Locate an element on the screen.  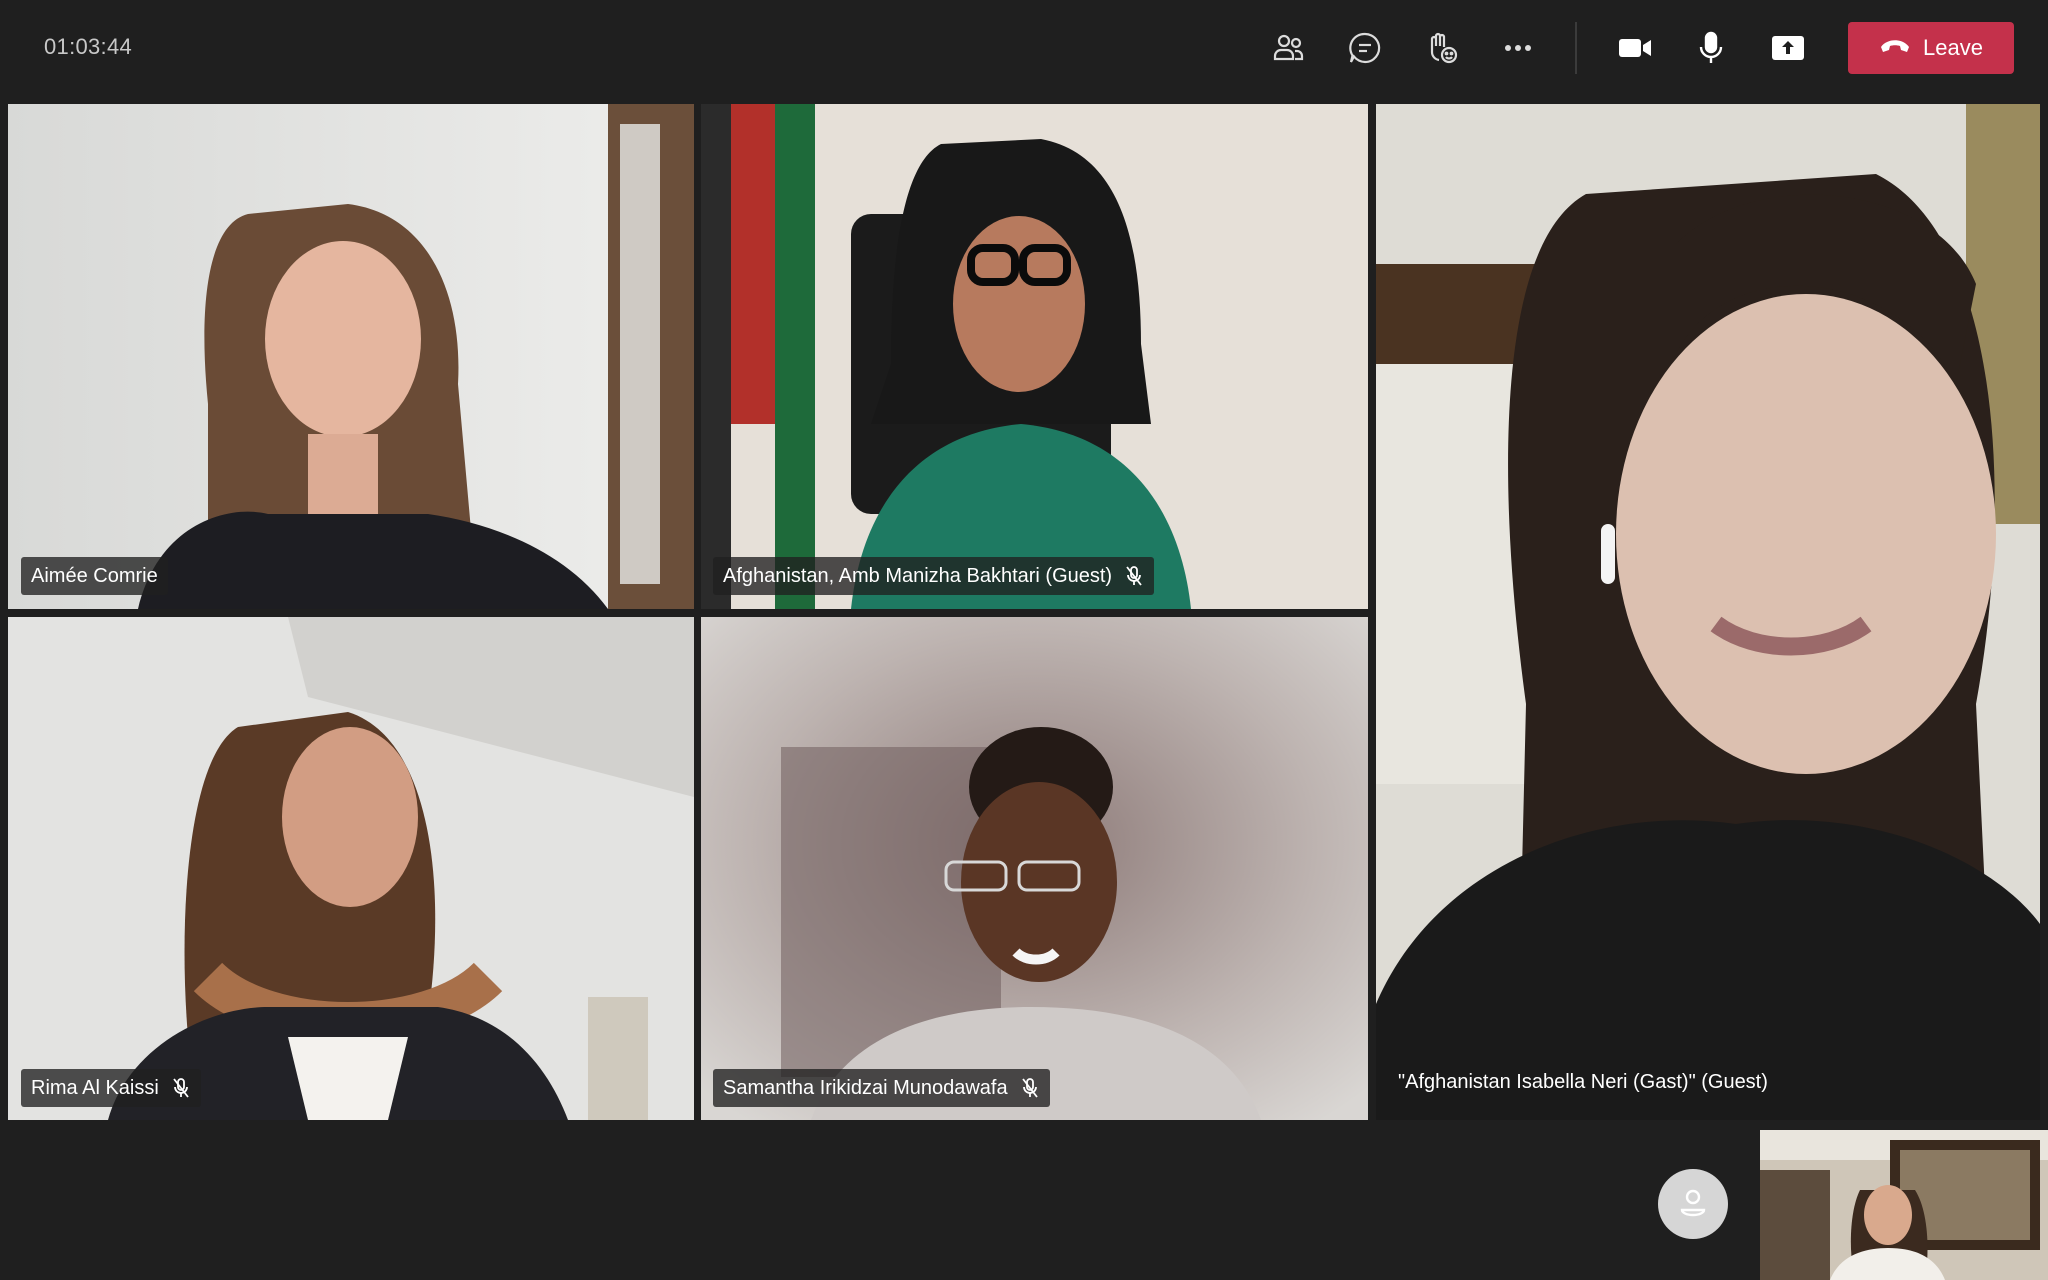
share-screen-button is located at coordinates (1788, 48).